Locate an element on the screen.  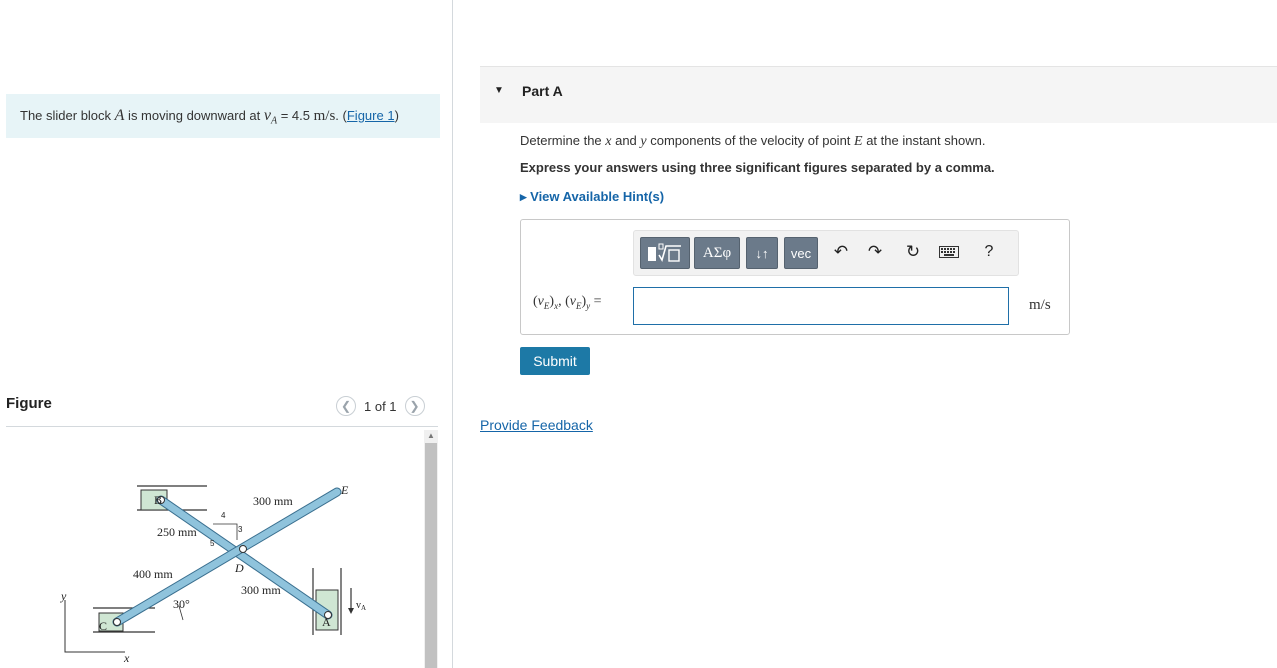
dim-300-top: 300 mm is located at coordinates (273, 501).